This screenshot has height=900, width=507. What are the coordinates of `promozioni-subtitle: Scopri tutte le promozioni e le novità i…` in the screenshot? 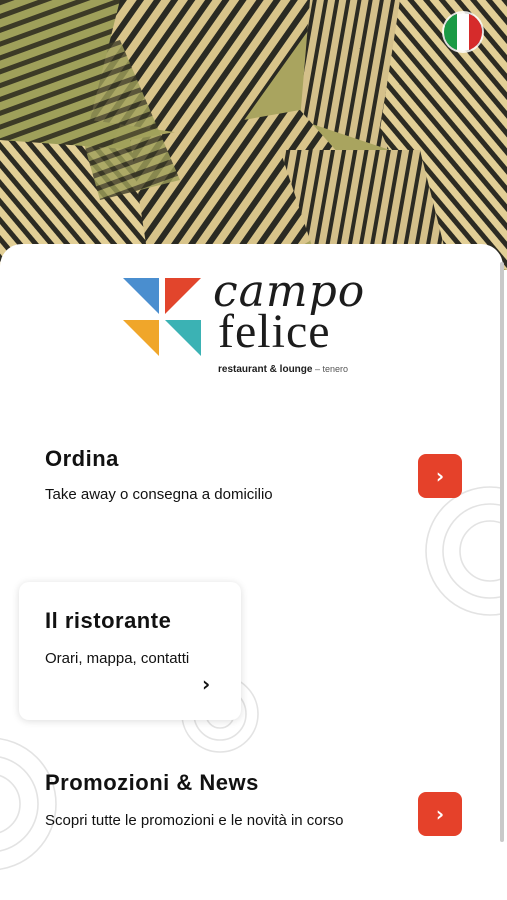 It's located at (194, 820).